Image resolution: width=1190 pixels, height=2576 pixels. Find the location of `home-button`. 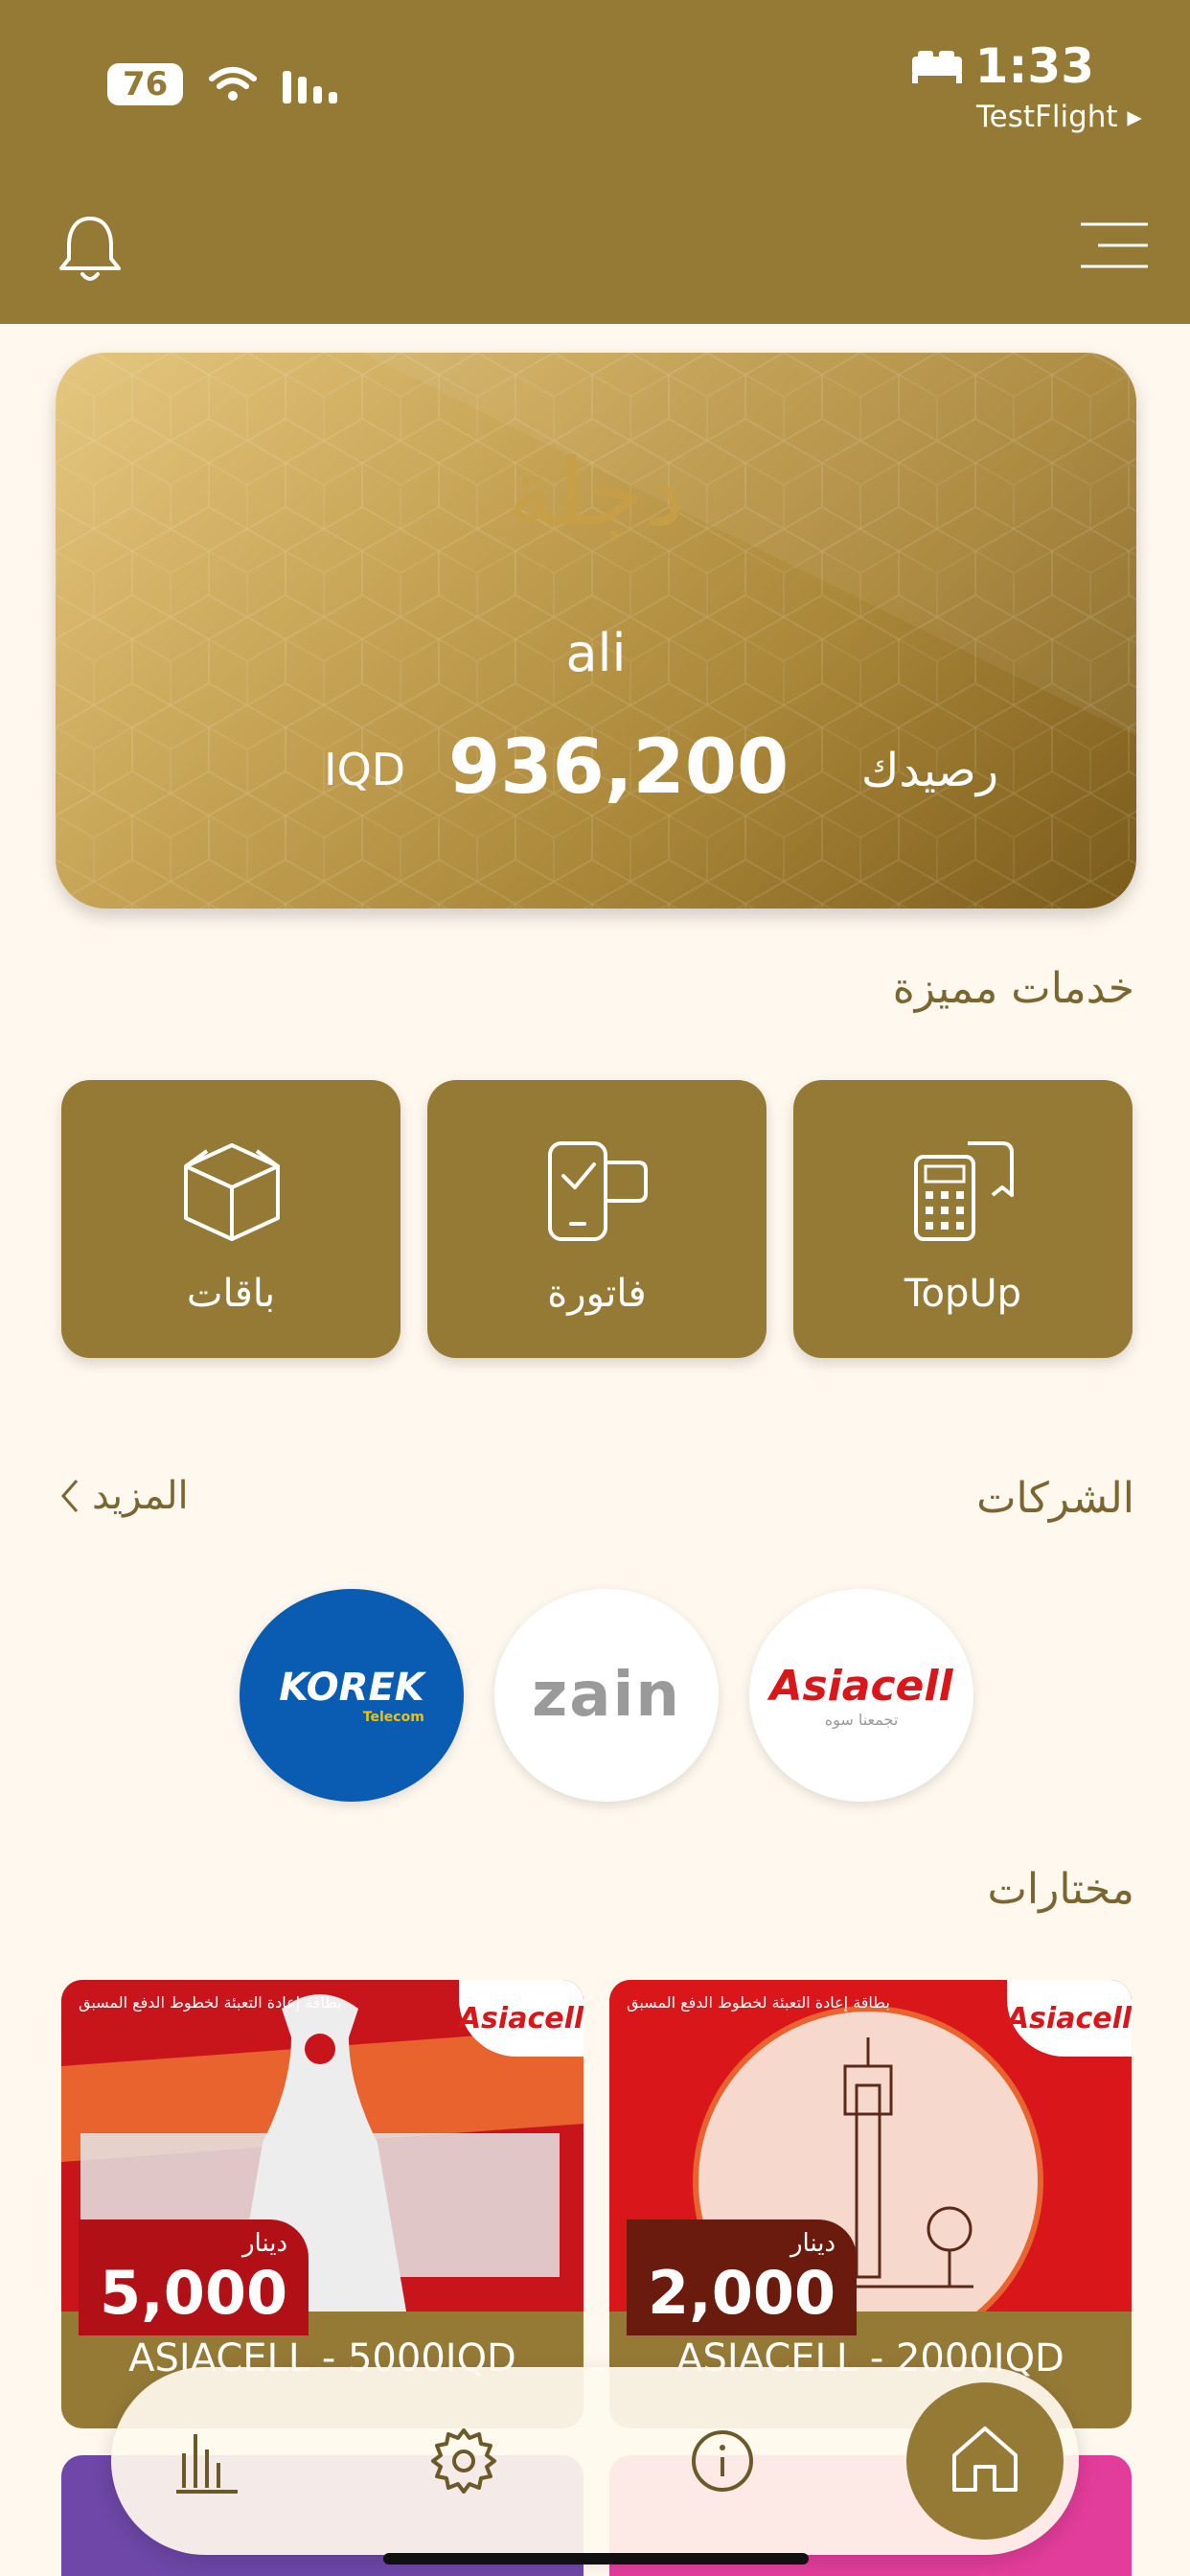

home-button is located at coordinates (985, 2461).